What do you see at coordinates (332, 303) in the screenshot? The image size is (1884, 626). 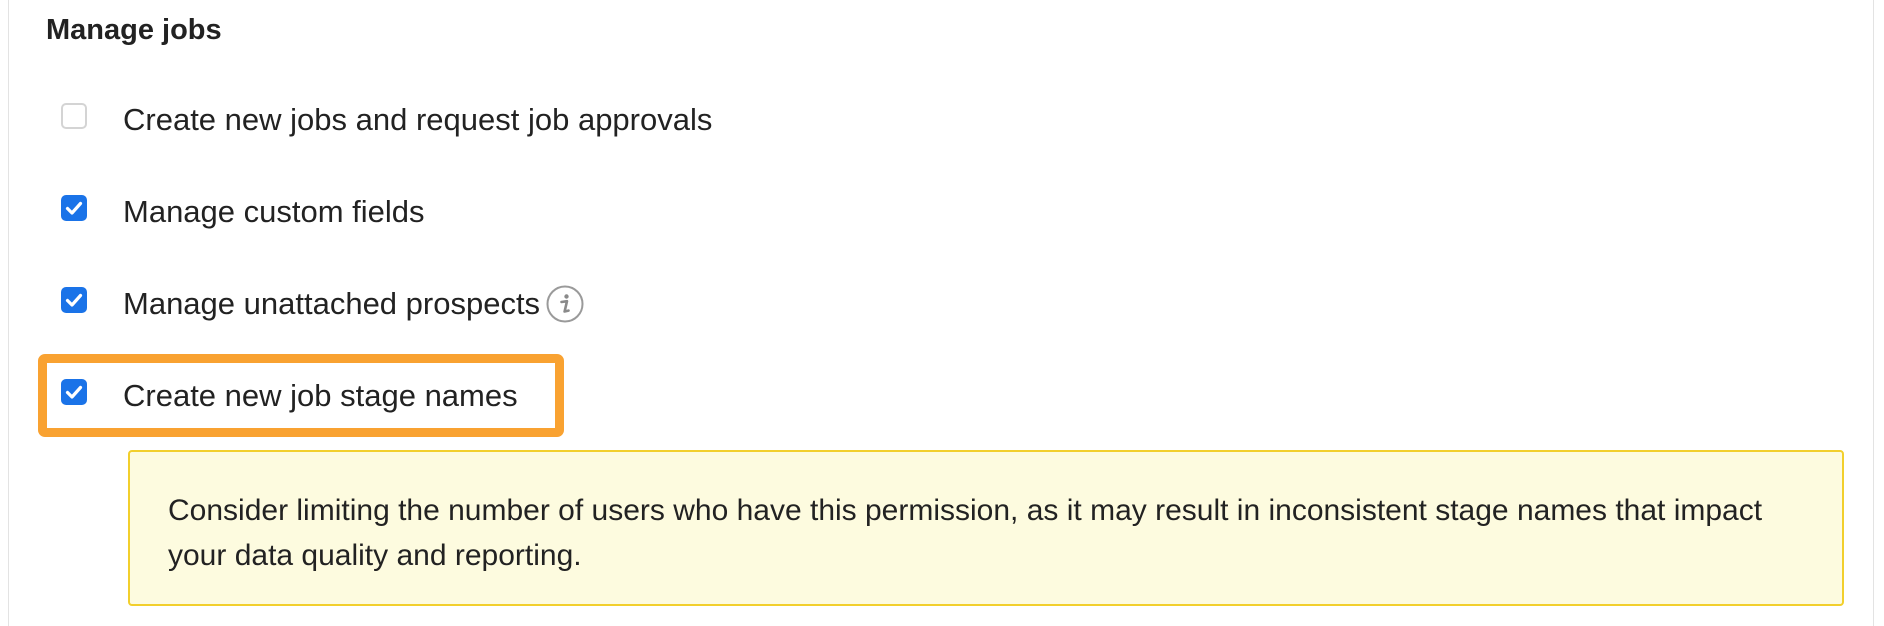 I see `permission-label: Manage unattached prospects` at bounding box center [332, 303].